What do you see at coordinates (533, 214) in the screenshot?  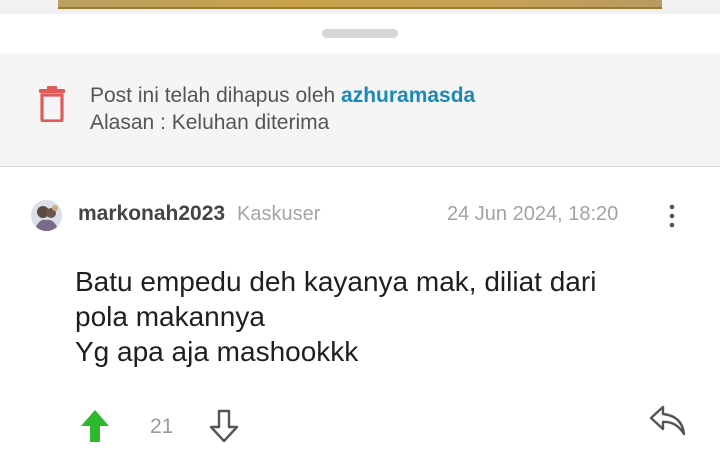 I see `post-timestamp: 24 Jun 2024, 18:20` at bounding box center [533, 214].